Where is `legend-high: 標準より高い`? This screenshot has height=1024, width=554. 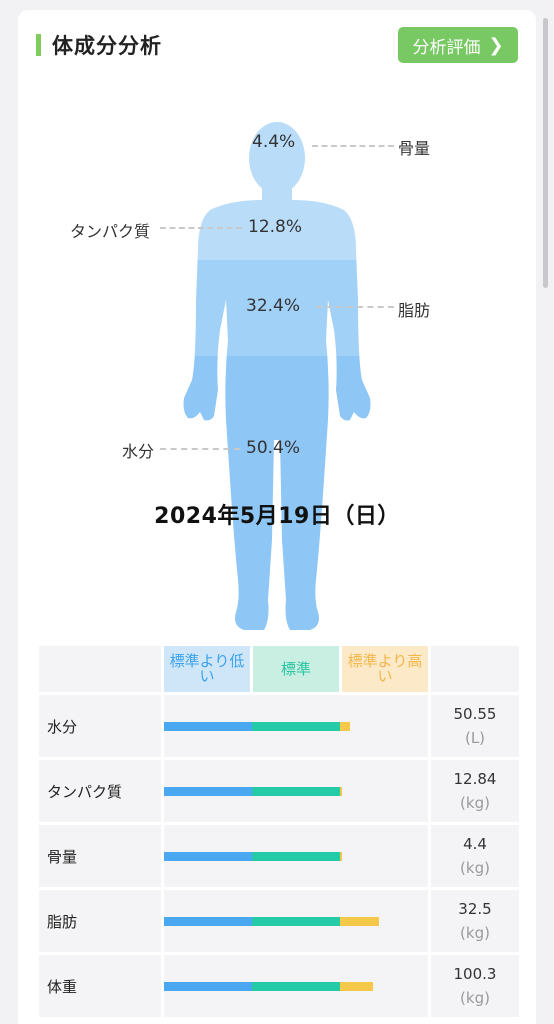
legend-high: 標準より高い is located at coordinates (385, 669).